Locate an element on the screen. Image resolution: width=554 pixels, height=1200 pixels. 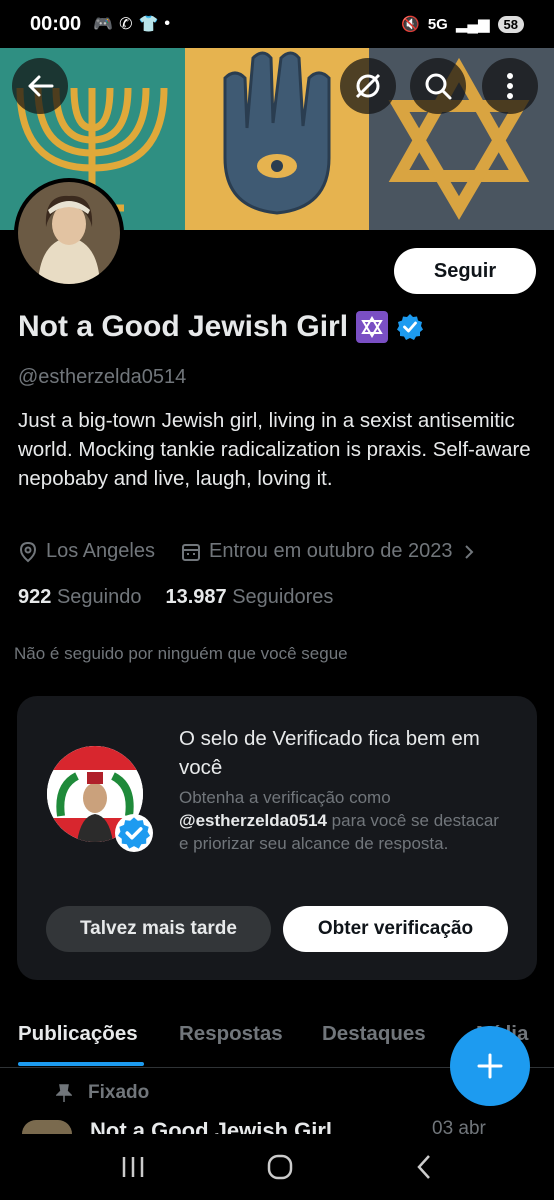
followers-label: Seguidores is located at coordinates (283, 597).